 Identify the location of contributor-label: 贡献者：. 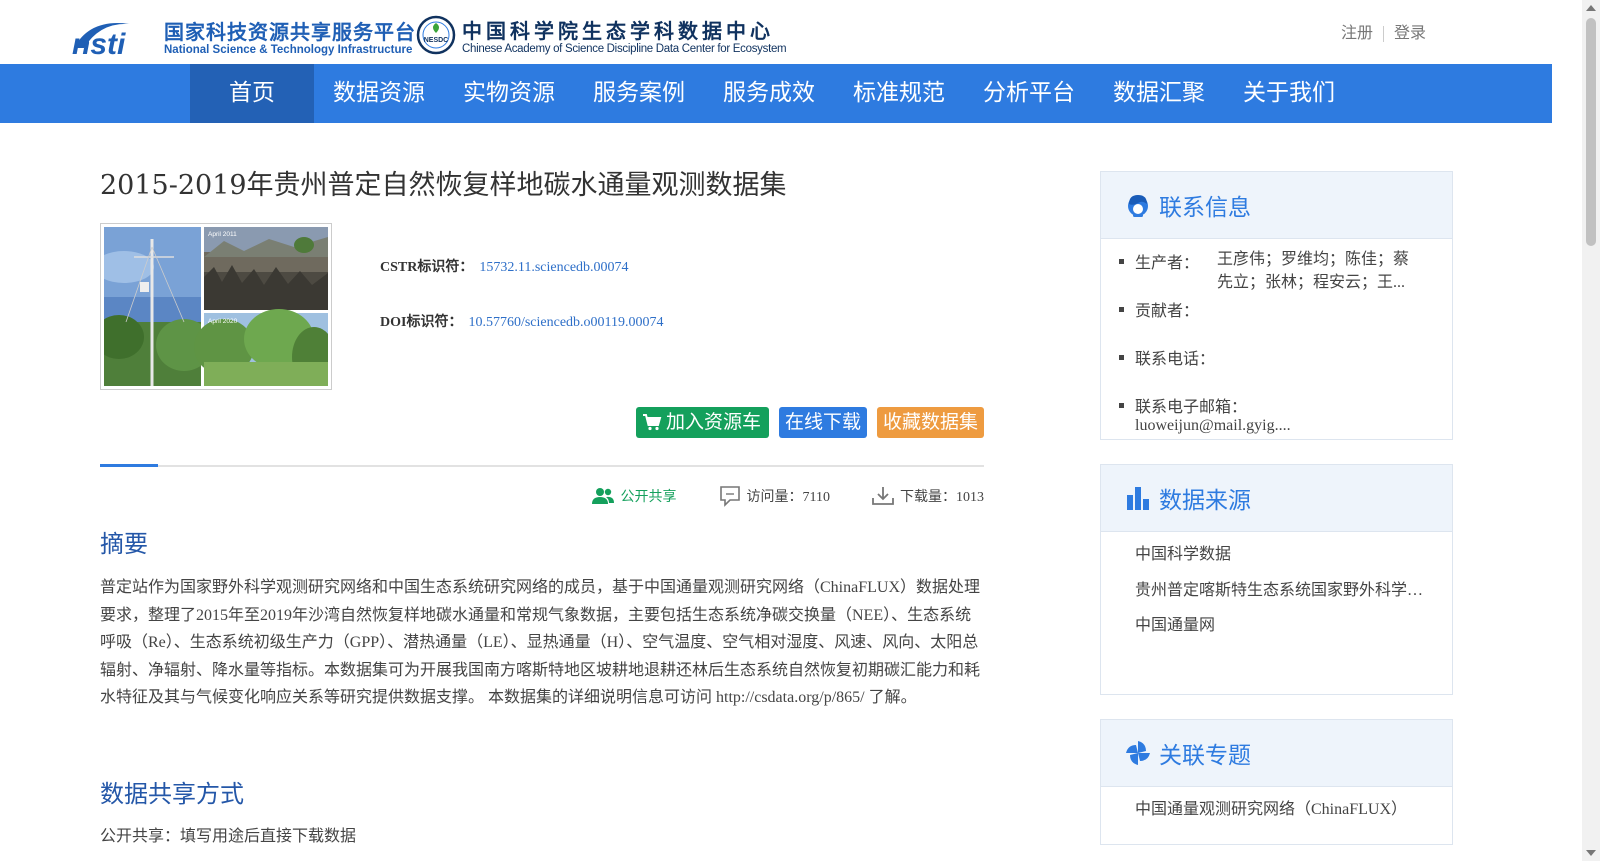
(1167, 311).